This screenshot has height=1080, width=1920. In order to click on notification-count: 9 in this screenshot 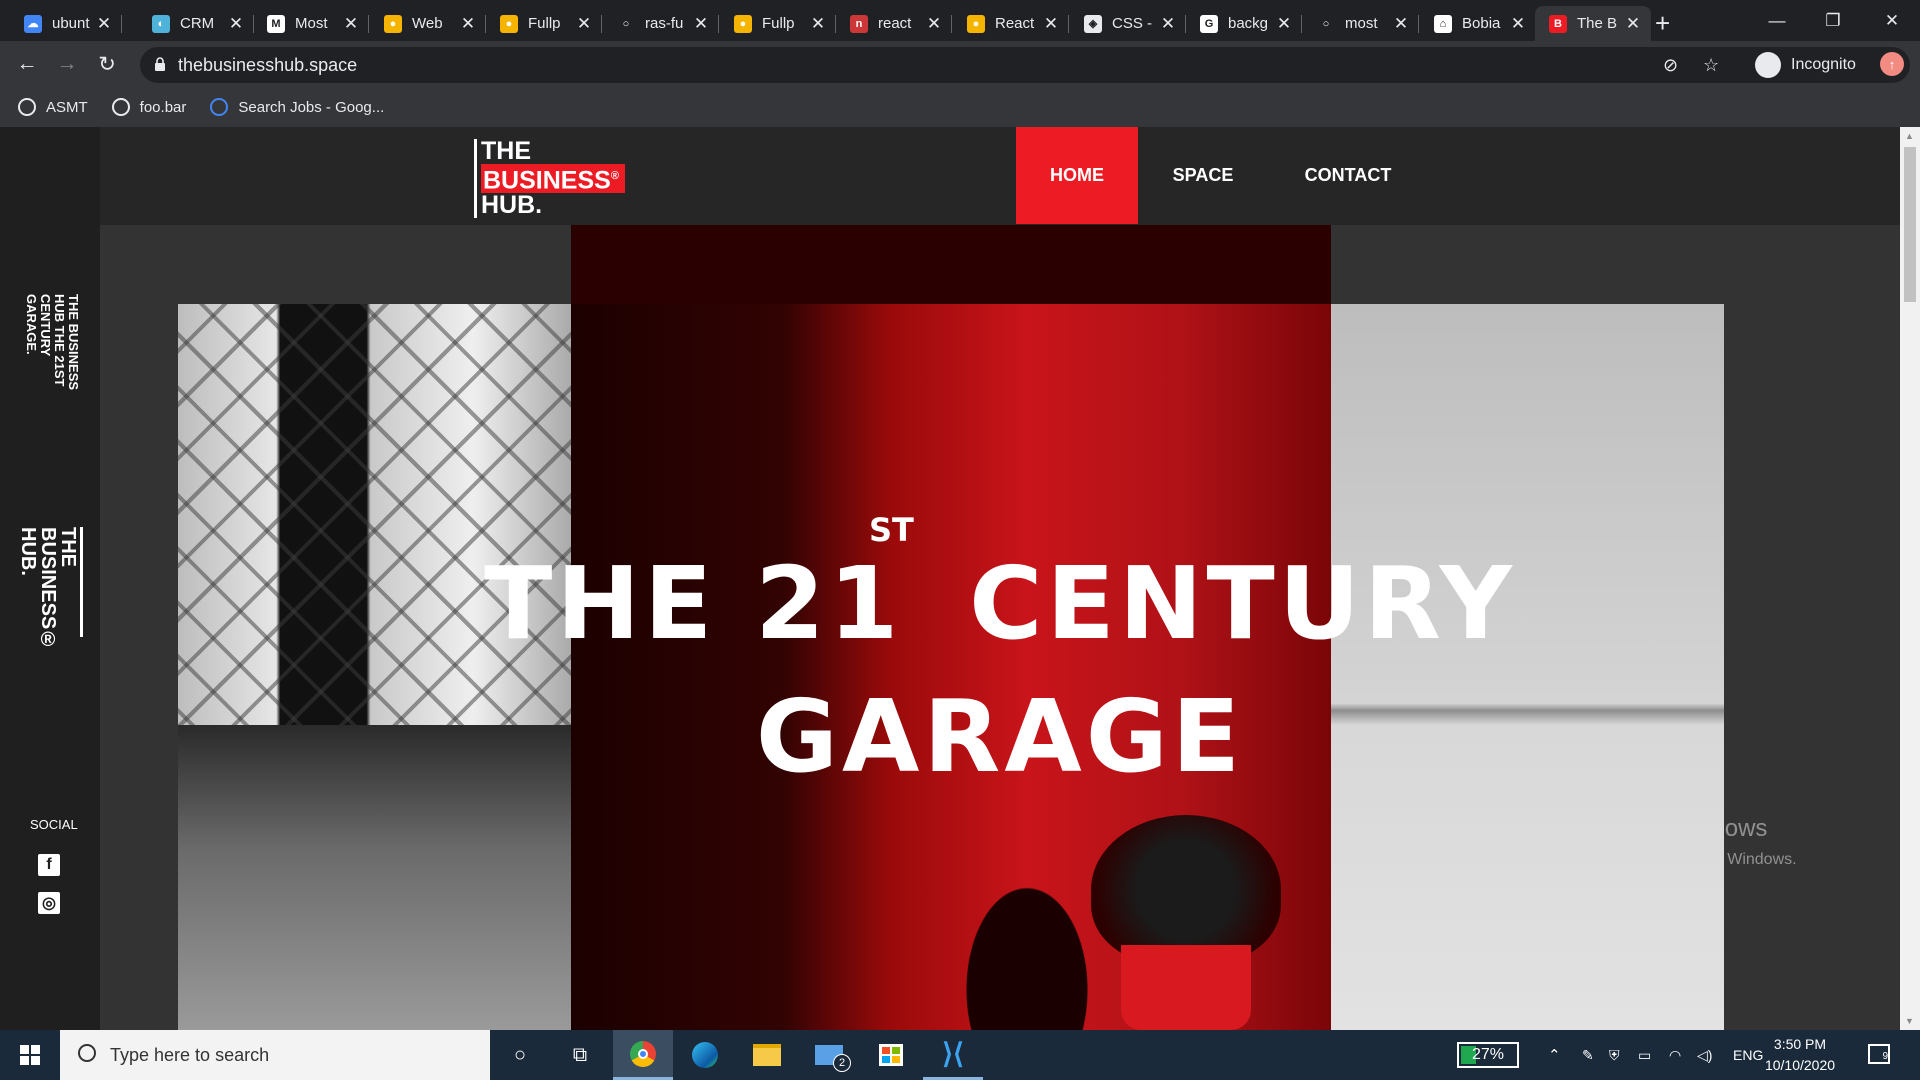, I will do `click(1885, 1056)`.